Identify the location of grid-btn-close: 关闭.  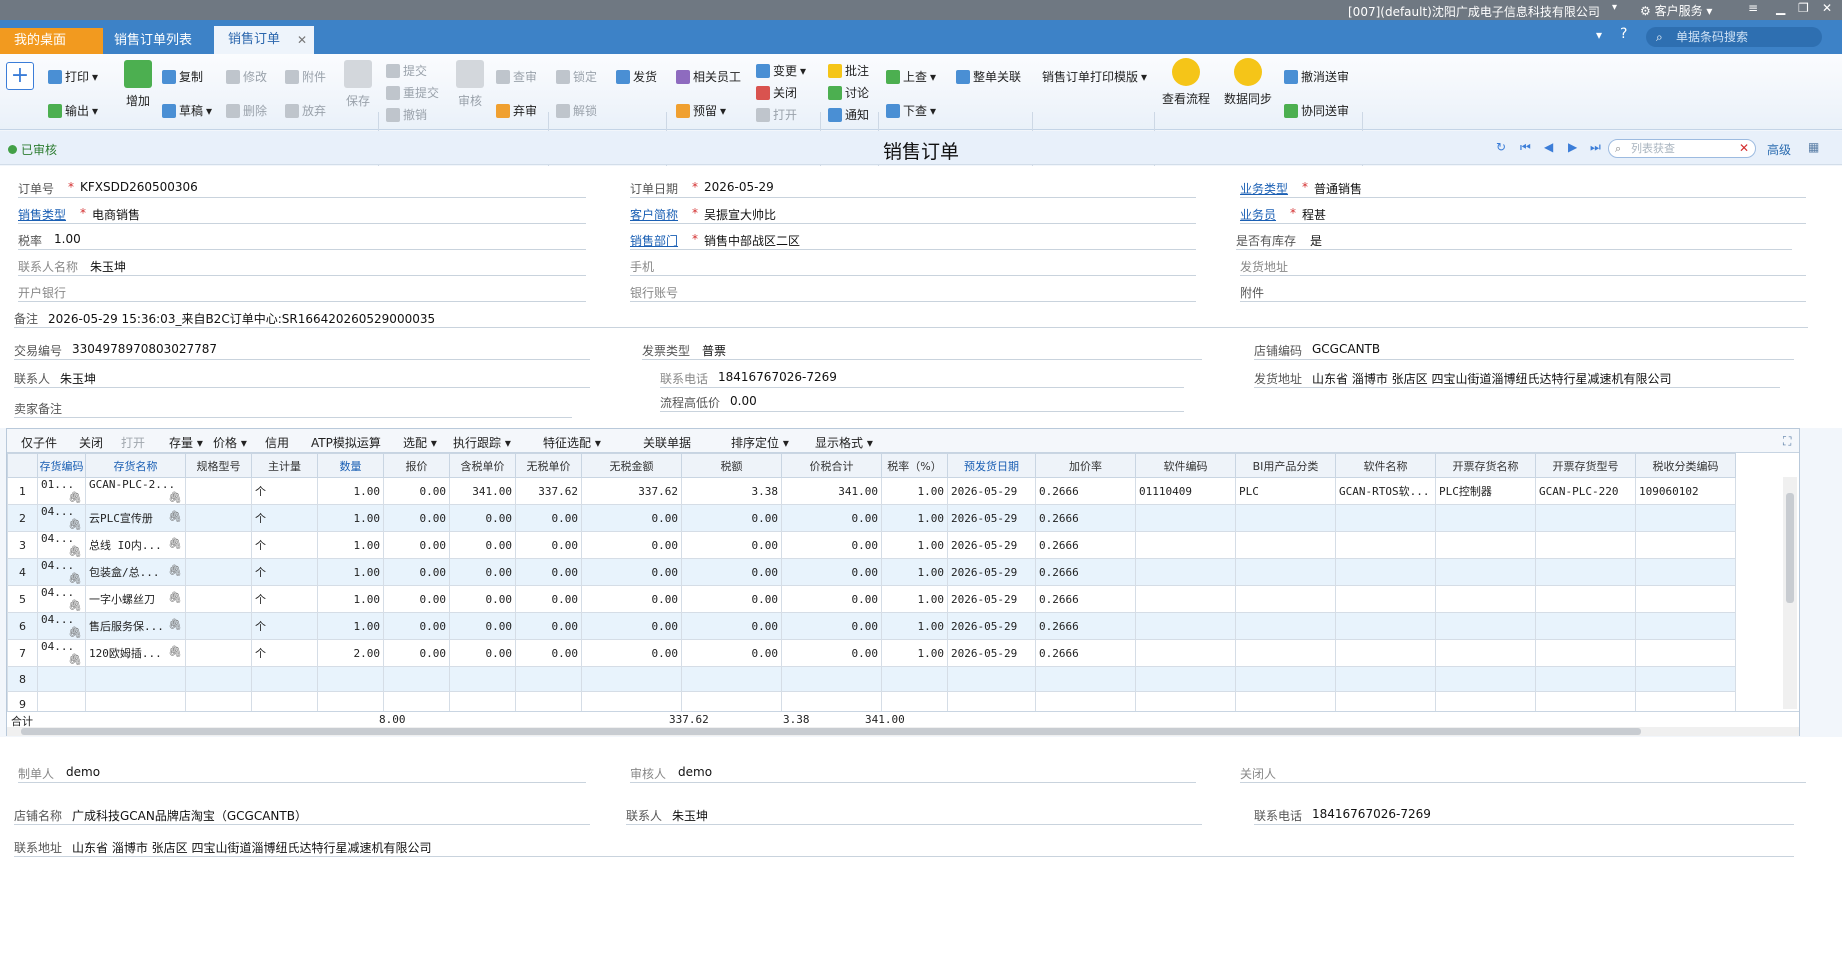
(91, 442).